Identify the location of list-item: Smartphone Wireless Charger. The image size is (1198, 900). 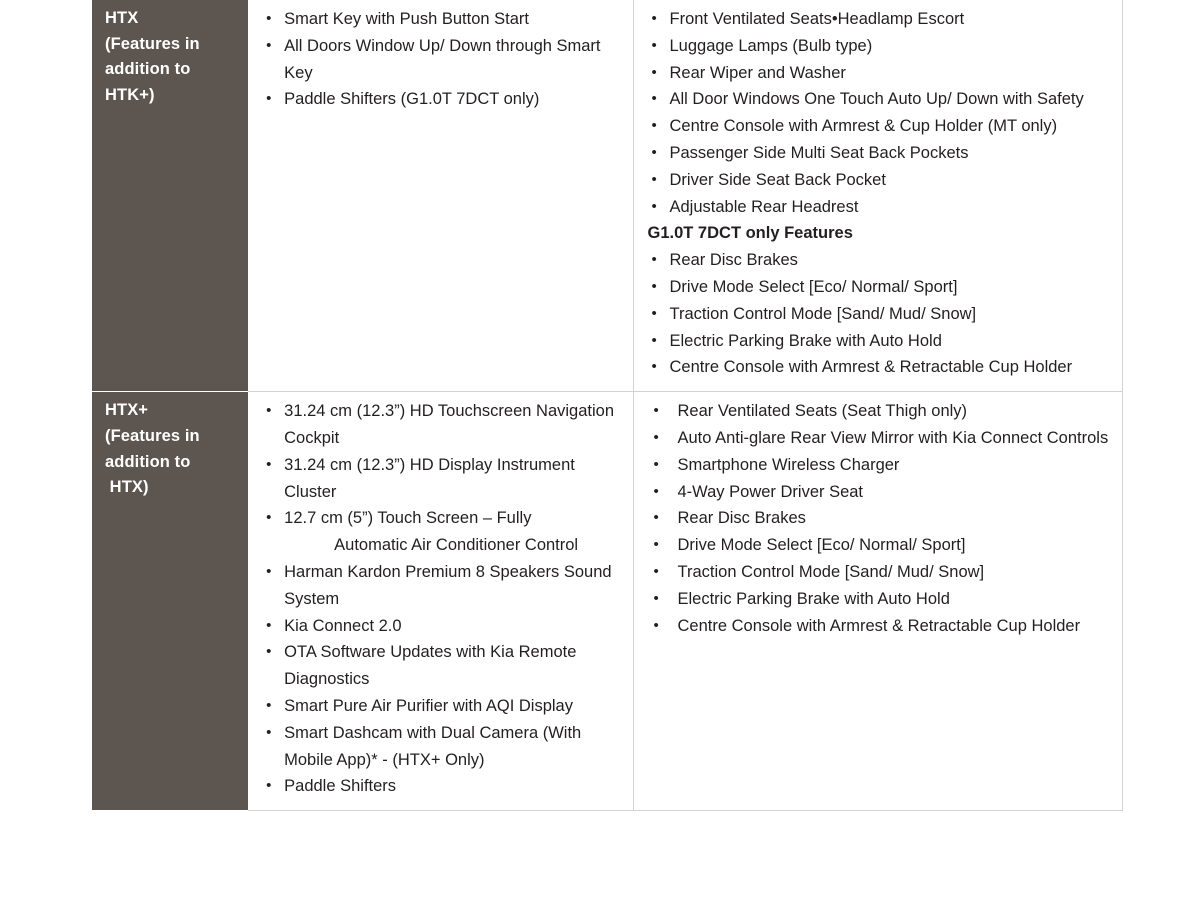
(878, 465).